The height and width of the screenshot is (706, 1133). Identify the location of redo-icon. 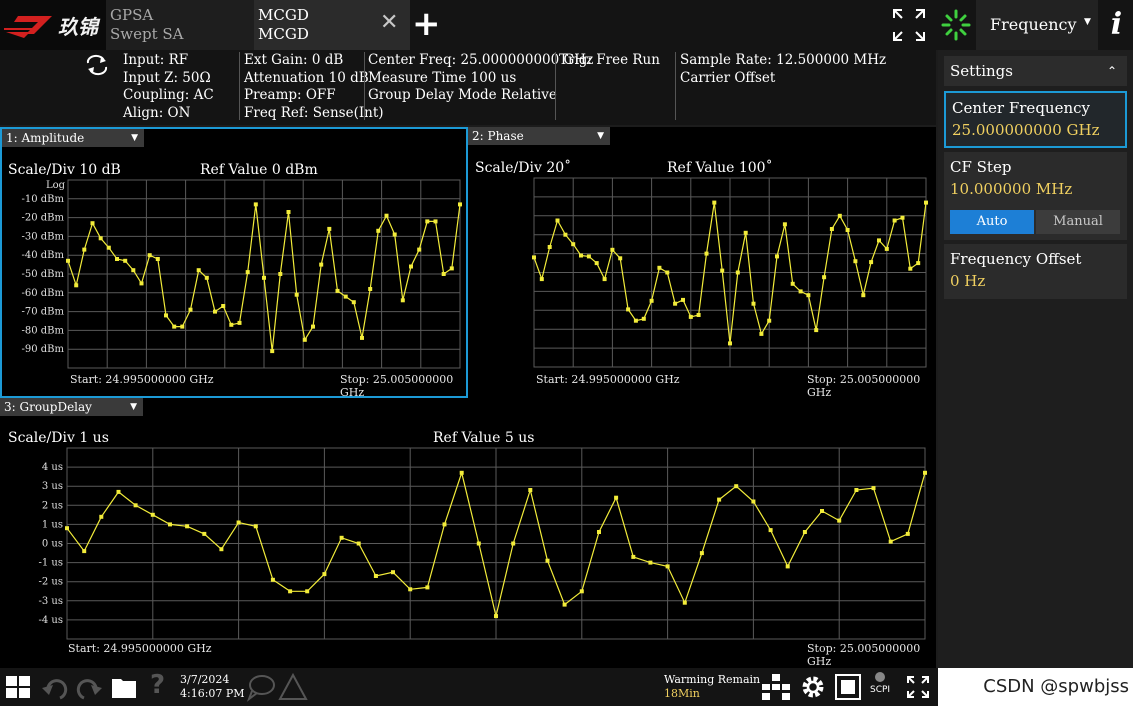
(89, 687).